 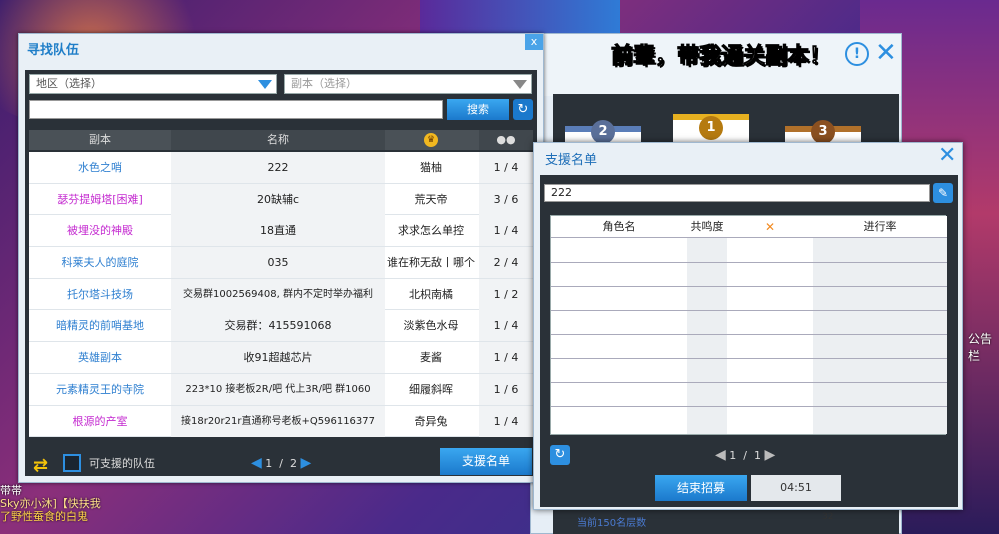 I want to click on mentor-banner: 前辈，带我通关副本！, so click(x=721, y=57).